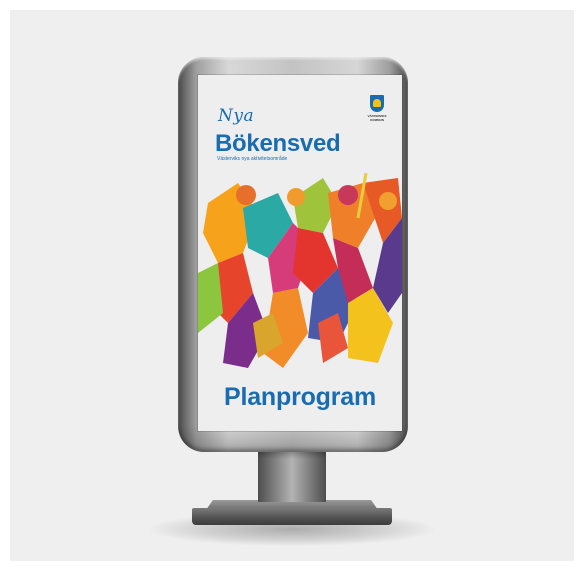 The width and height of the screenshot is (584, 571). Describe the element at coordinates (300, 397) in the screenshot. I see `poster-headline: Planprogram` at that location.